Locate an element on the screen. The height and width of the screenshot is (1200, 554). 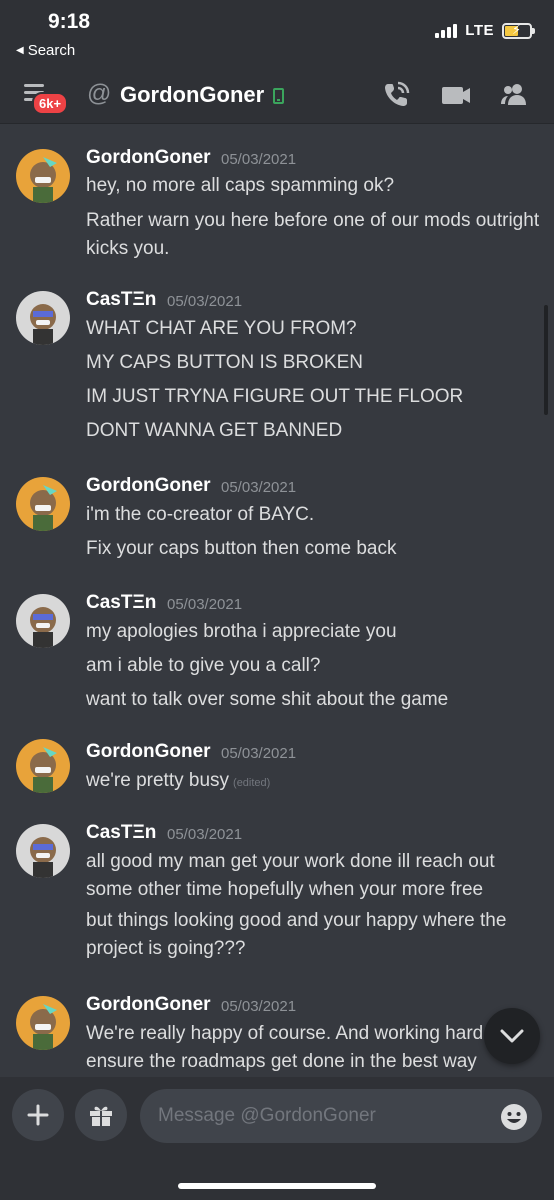
signal-icon is located at coordinates (446, 30).